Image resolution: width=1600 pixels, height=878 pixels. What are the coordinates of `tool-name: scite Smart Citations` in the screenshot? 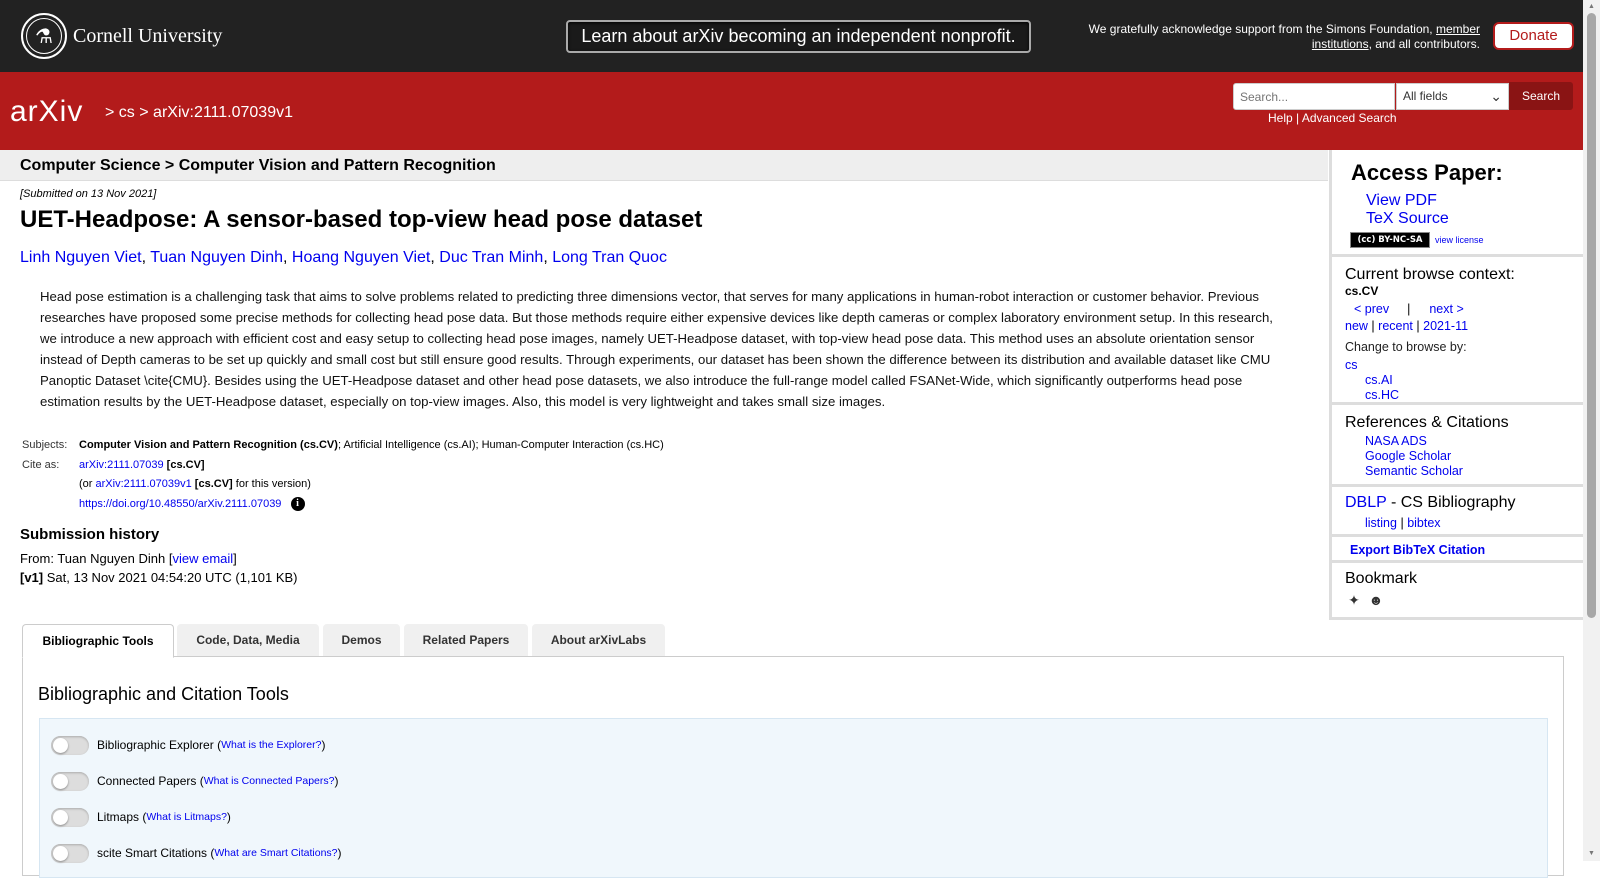 It's located at (152, 853).